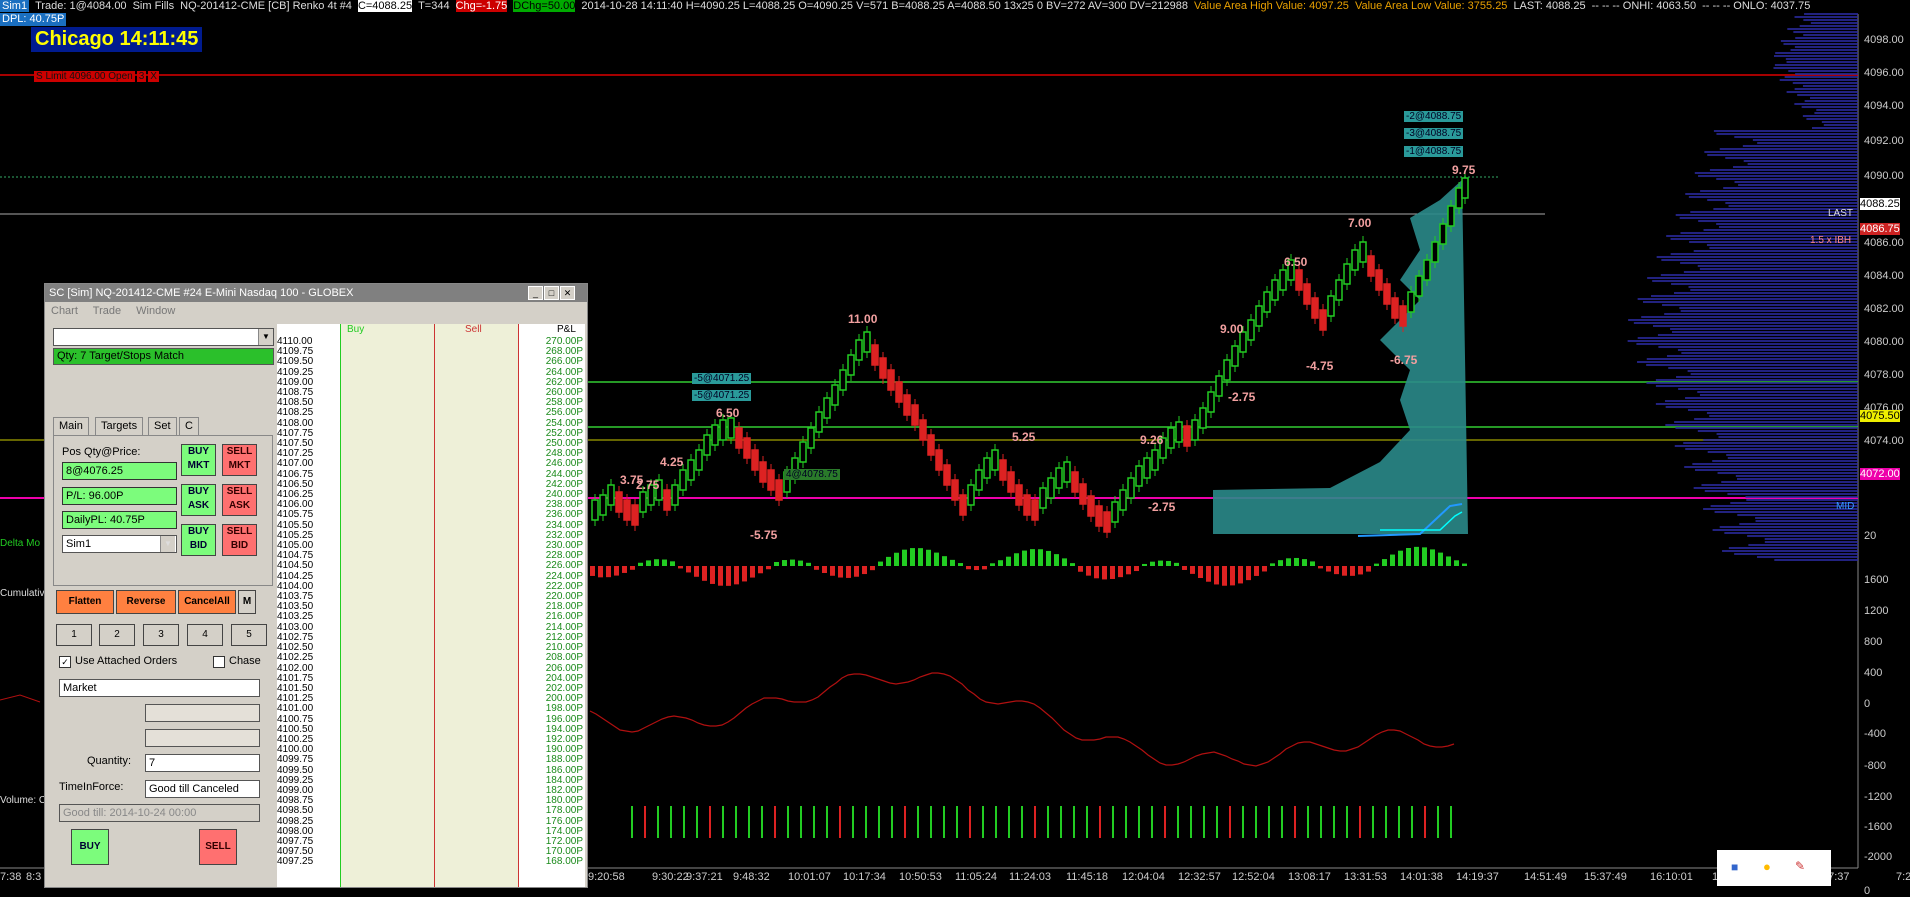 The width and height of the screenshot is (1910, 897). What do you see at coordinates (153, 76) in the screenshot?
I see `order-cancel-icon: X` at bounding box center [153, 76].